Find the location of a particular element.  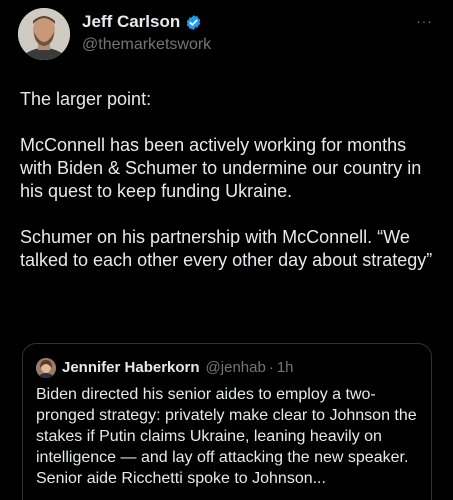

quoted-author-handle: @jenhab is located at coordinates (236, 368).